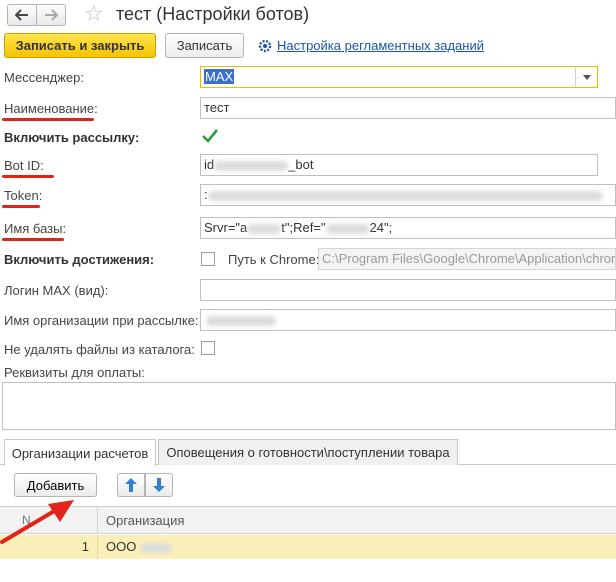 This screenshot has width=616, height=582. I want to click on keep-files-label: Не удалять файлы из каталога:, so click(99, 349).